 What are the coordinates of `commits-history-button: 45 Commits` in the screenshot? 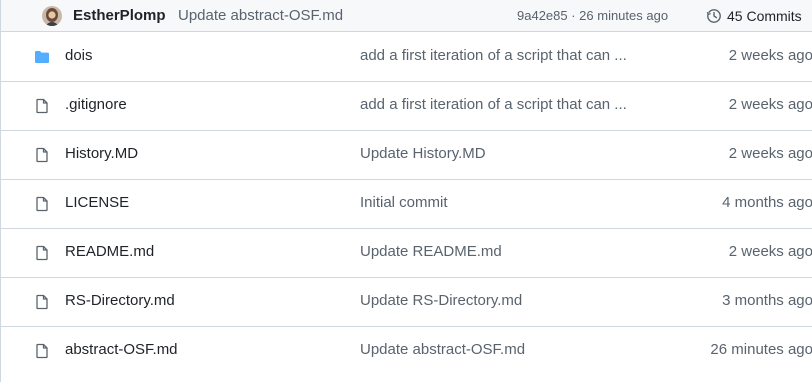 It's located at (754, 16).